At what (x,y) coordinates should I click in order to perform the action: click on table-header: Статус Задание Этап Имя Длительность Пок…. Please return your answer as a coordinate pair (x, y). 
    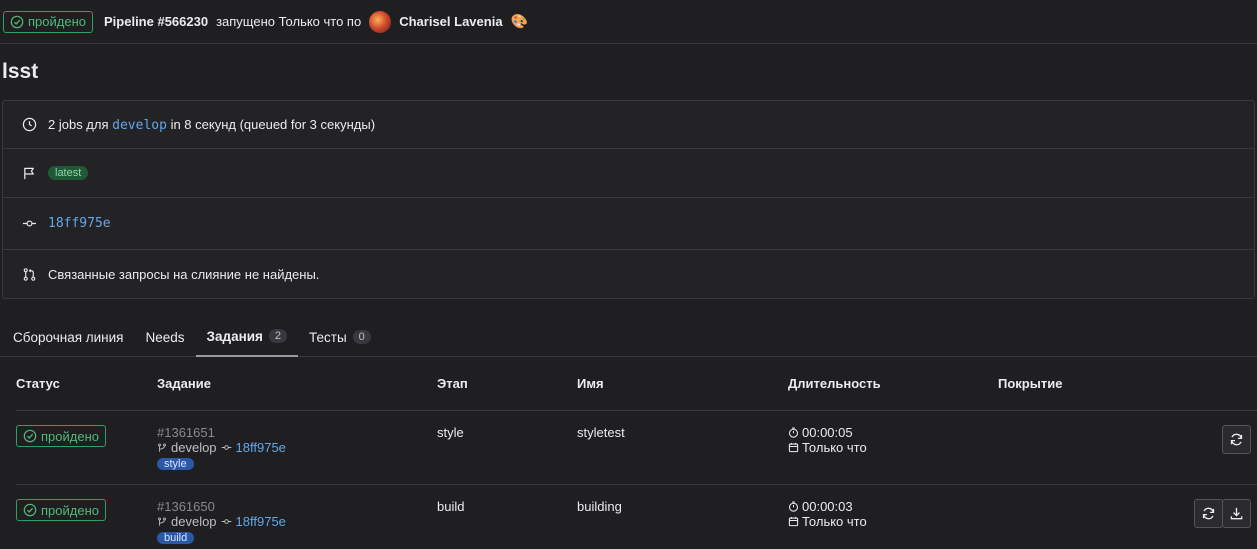
    Looking at the image, I should click on (636, 384).